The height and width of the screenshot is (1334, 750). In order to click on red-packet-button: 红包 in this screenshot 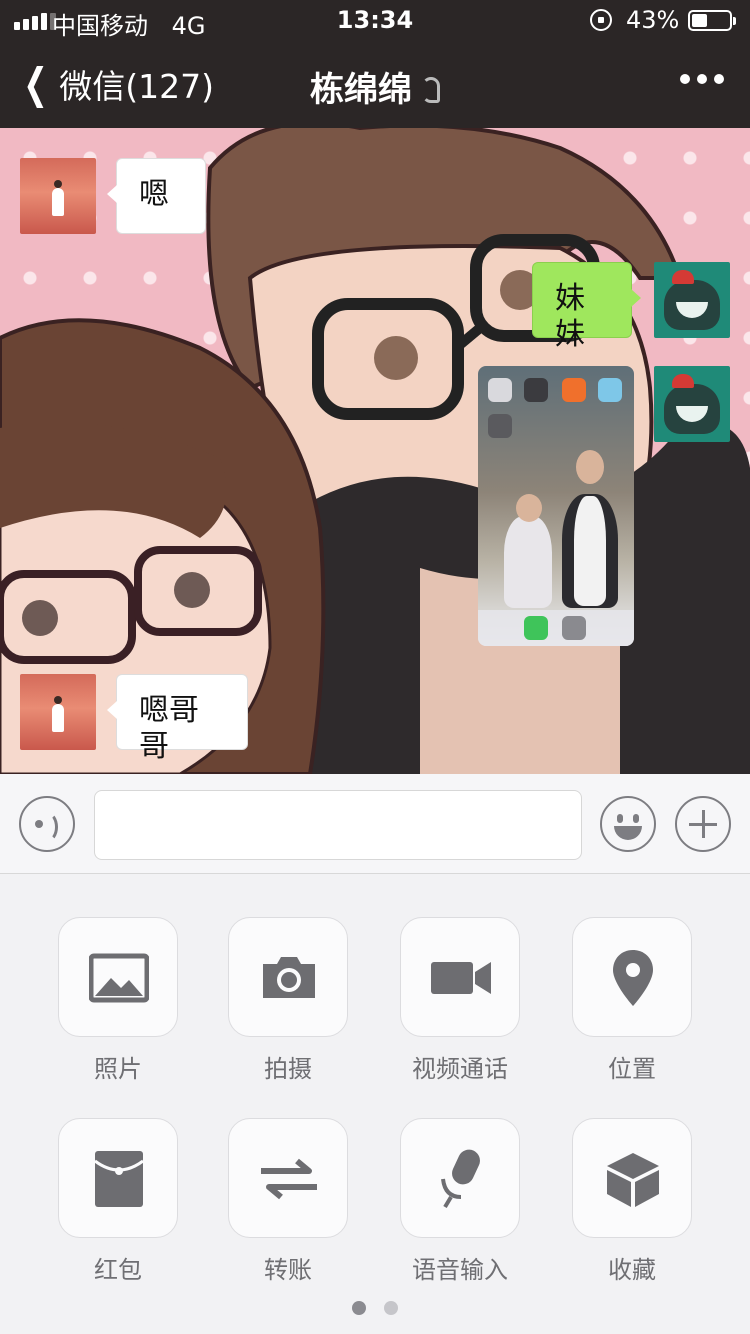, I will do `click(118, 1201)`.